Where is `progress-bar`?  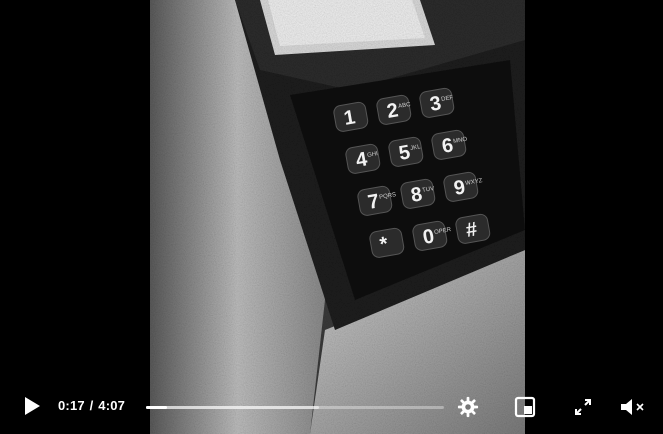
progress-bar is located at coordinates (295, 407).